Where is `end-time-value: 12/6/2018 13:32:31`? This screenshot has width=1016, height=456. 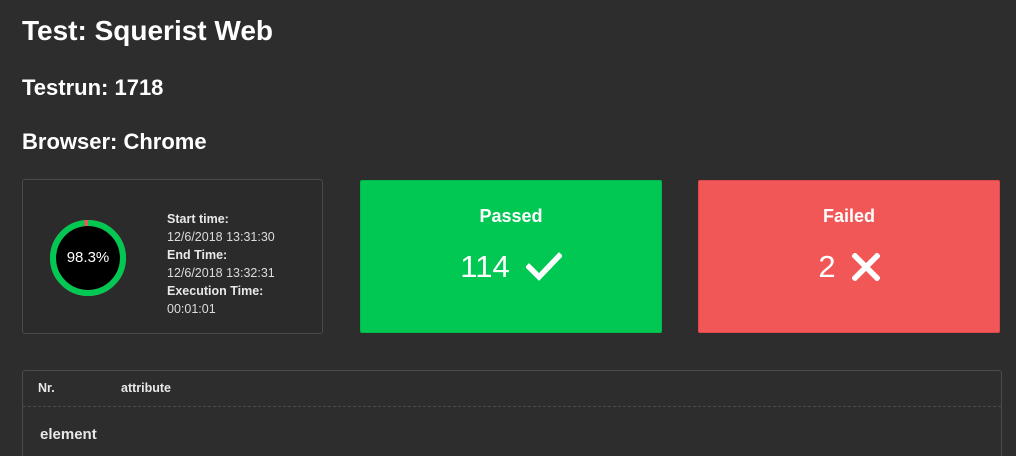 end-time-value: 12/6/2018 13:32:31 is located at coordinates (221, 273).